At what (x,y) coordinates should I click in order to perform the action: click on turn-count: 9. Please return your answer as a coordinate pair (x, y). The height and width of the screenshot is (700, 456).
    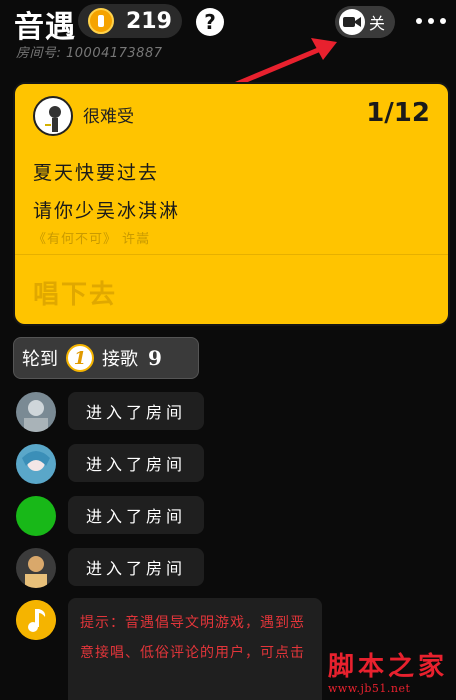
    Looking at the image, I should click on (155, 358).